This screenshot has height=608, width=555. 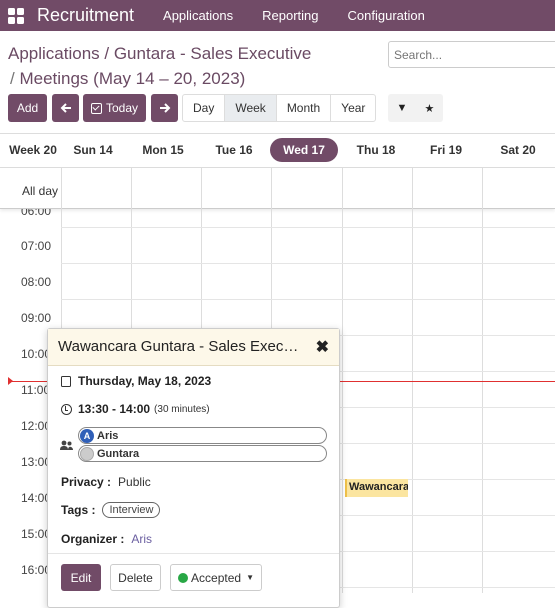 What do you see at coordinates (145, 381) in the screenshot?
I see `event-date-text: Thursday, May 18, 2023` at bounding box center [145, 381].